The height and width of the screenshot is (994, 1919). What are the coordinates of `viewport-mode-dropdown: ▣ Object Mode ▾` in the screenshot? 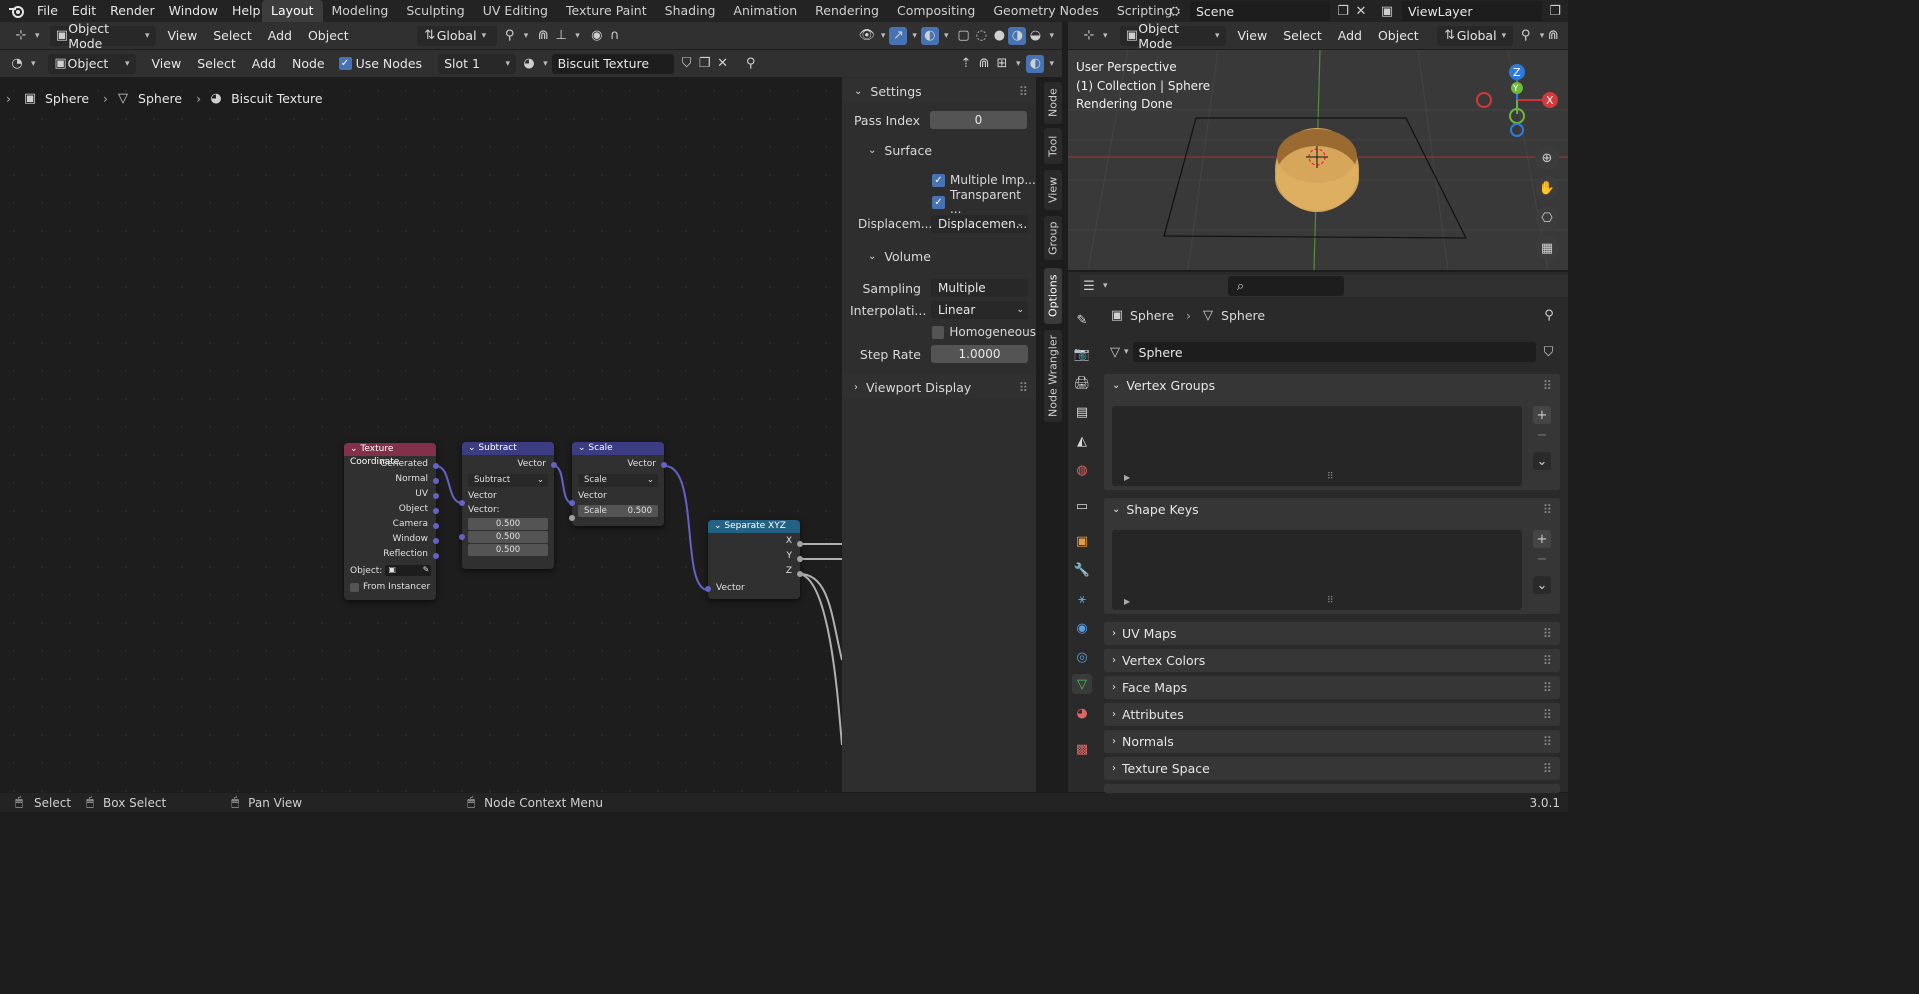 It's located at (1172, 36).